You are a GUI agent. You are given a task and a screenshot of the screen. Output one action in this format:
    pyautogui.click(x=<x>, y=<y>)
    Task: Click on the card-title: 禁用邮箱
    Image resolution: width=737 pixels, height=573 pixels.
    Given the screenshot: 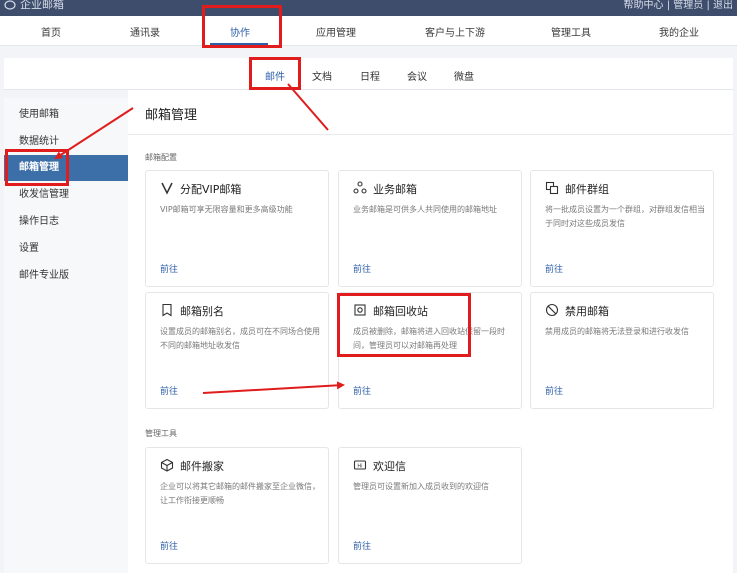 What is the action you would take?
    pyautogui.click(x=587, y=311)
    